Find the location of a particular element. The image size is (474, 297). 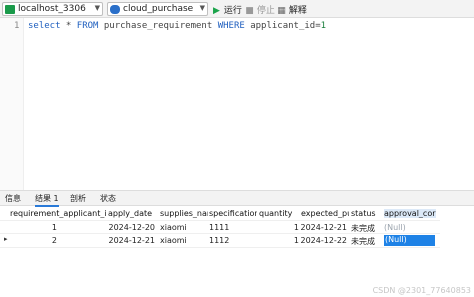

stop-icon: ■ is located at coordinates (249, 11).